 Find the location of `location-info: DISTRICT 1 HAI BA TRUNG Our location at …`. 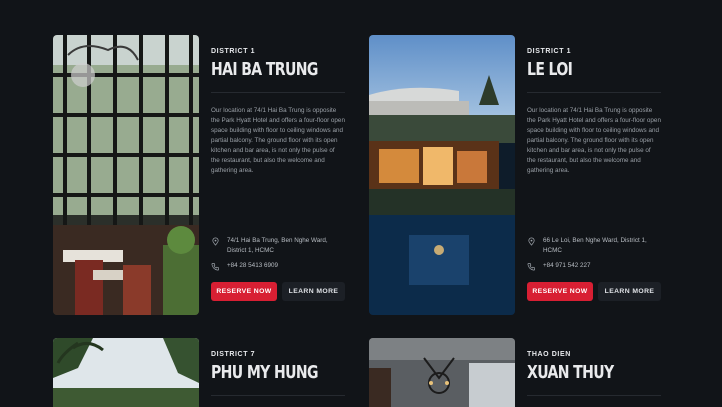

location-info: DISTRICT 1 HAI BA TRUNG Our location at … is located at coordinates (278, 175).